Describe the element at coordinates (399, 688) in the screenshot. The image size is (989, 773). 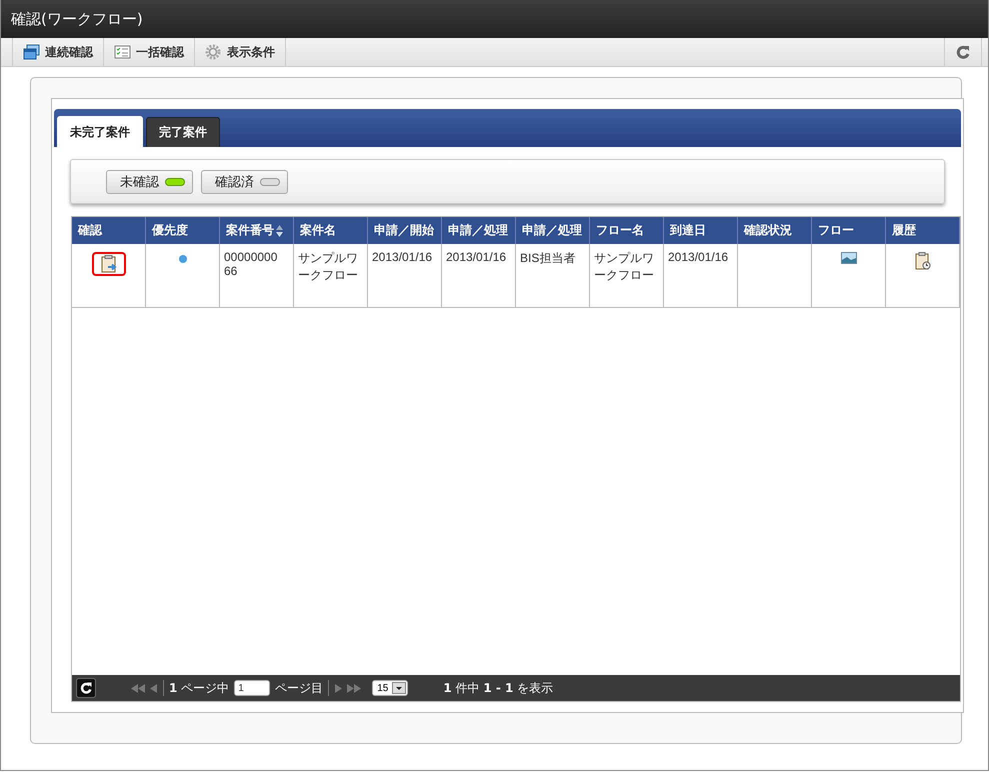
I see `dropdown-icon` at that location.